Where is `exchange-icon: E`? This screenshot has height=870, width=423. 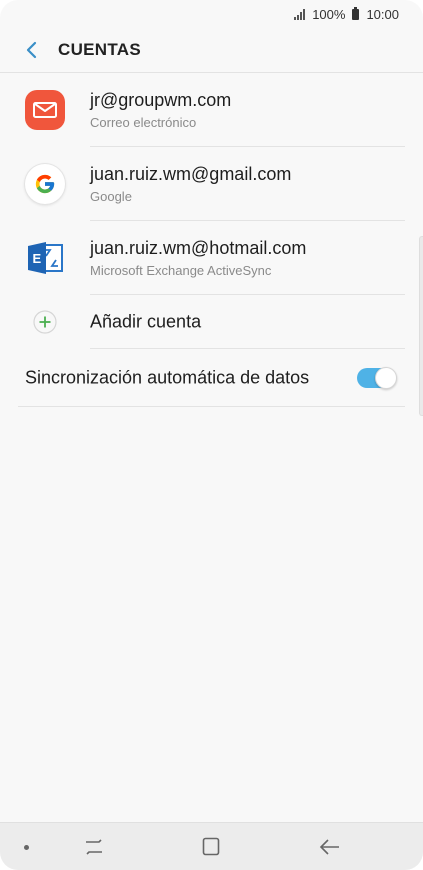 exchange-icon: E is located at coordinates (45, 258).